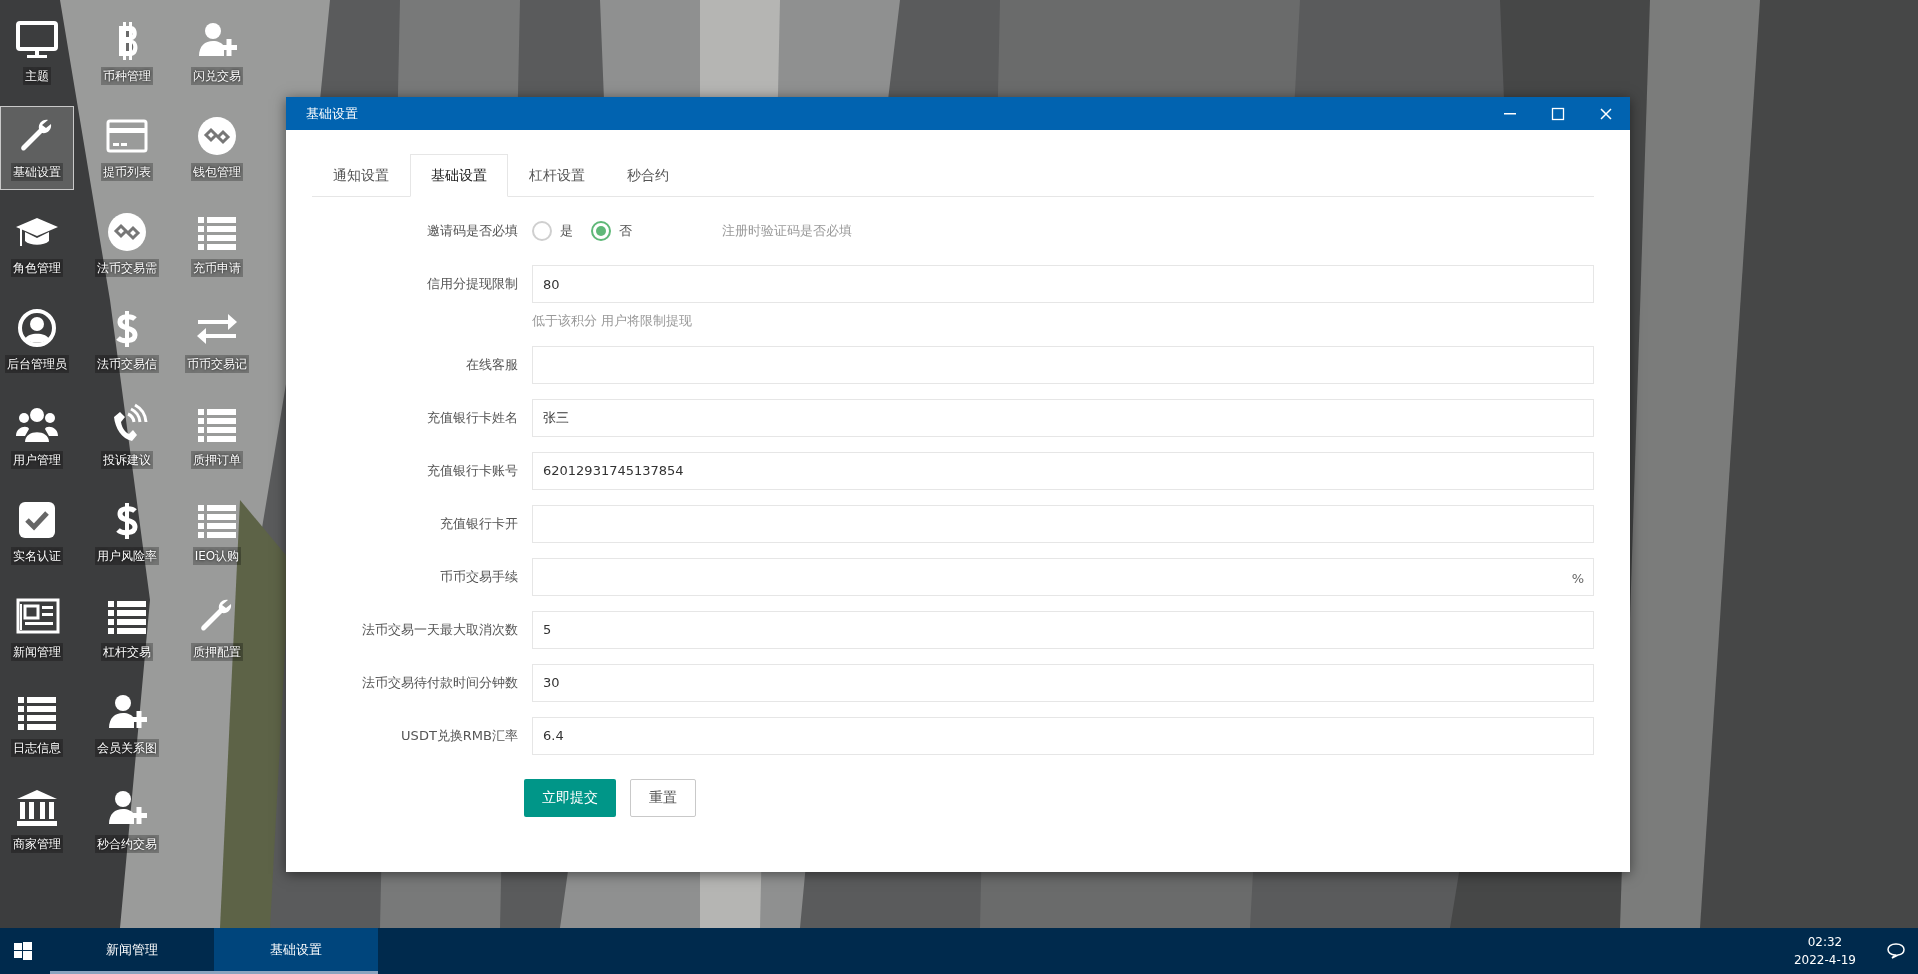 The width and height of the screenshot is (1918, 974). Describe the element at coordinates (37, 148) in the screenshot. I see `desktop-shortcut: 基础设置` at that location.